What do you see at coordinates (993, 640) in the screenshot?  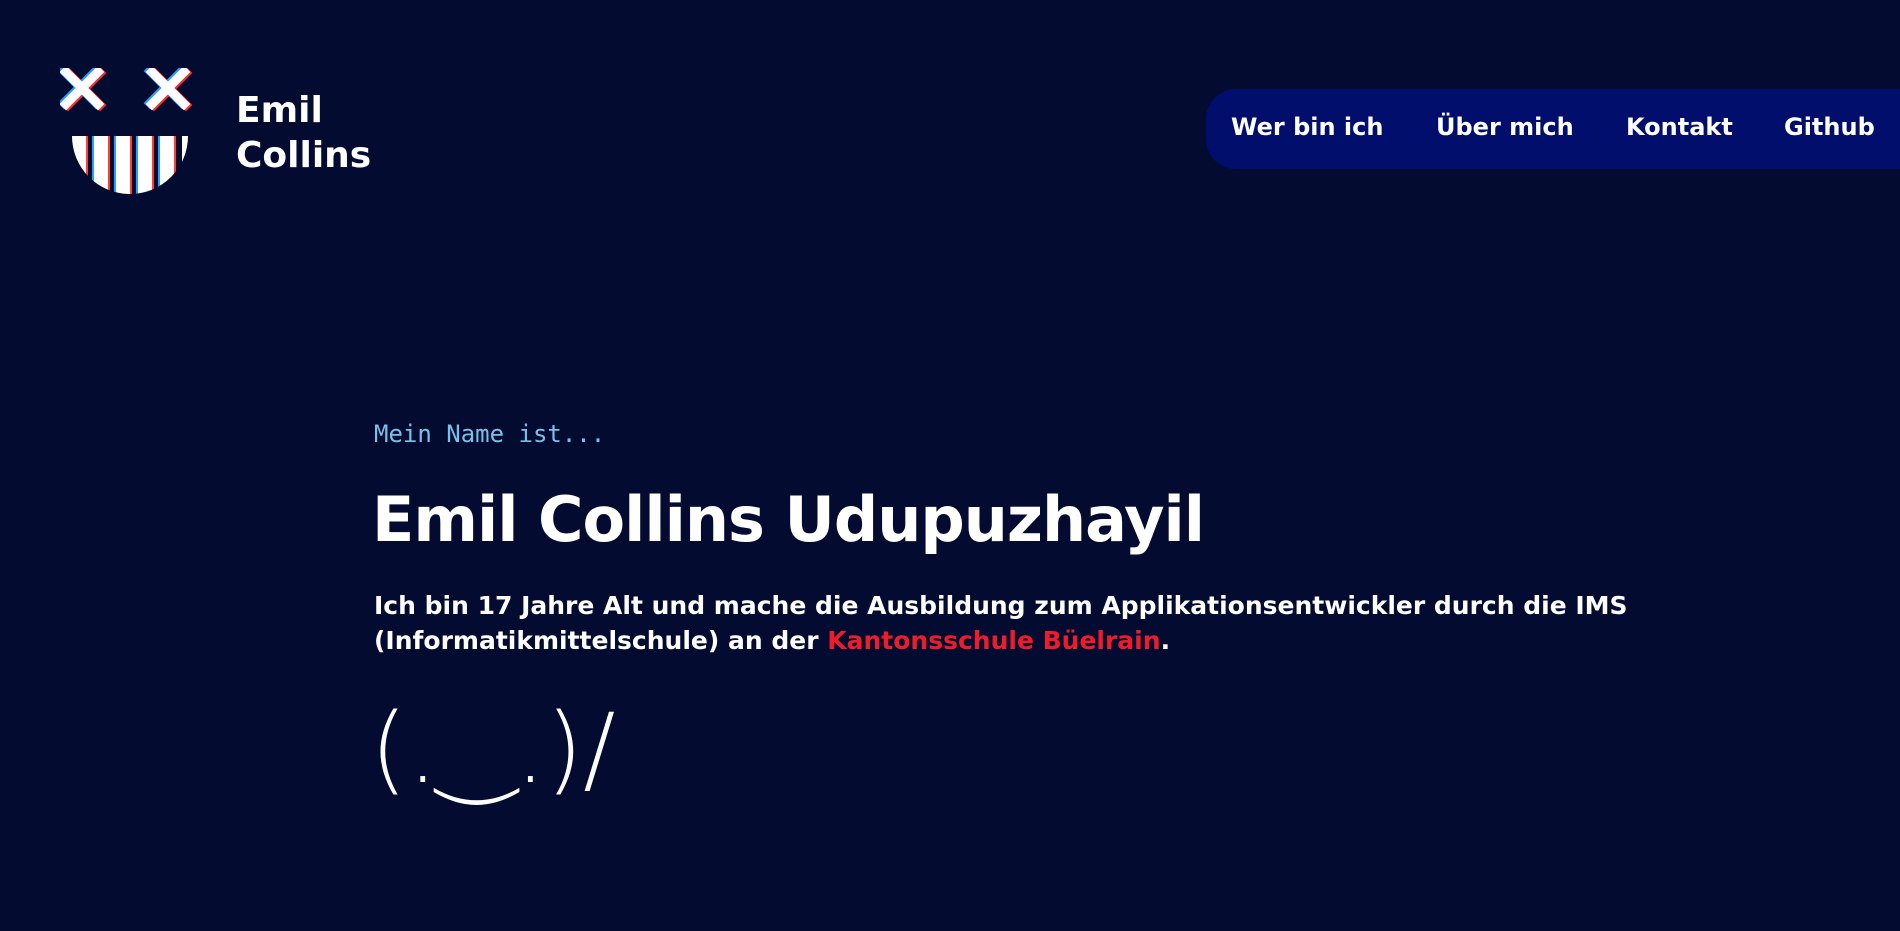 I see `kantonsschule-link: Kantonsschule Büelrain` at bounding box center [993, 640].